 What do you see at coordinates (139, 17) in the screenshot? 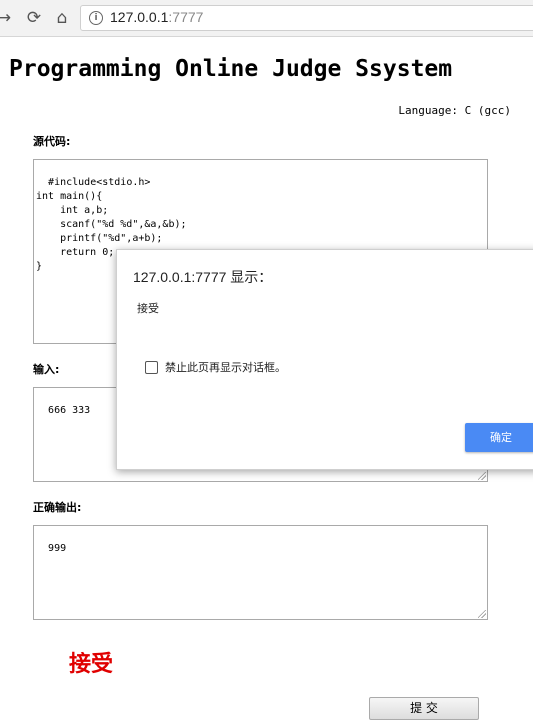
I see `url-host: 127.0.0.1` at bounding box center [139, 17].